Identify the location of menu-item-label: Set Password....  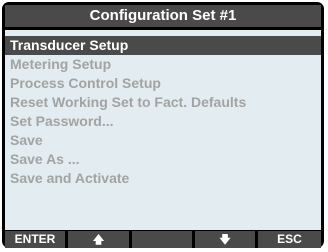
(62, 121).